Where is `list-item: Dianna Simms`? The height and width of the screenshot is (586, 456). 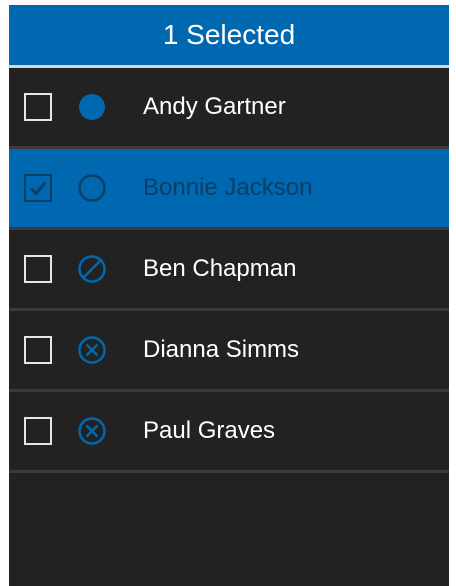
list-item: Dianna Simms is located at coordinates (229, 351).